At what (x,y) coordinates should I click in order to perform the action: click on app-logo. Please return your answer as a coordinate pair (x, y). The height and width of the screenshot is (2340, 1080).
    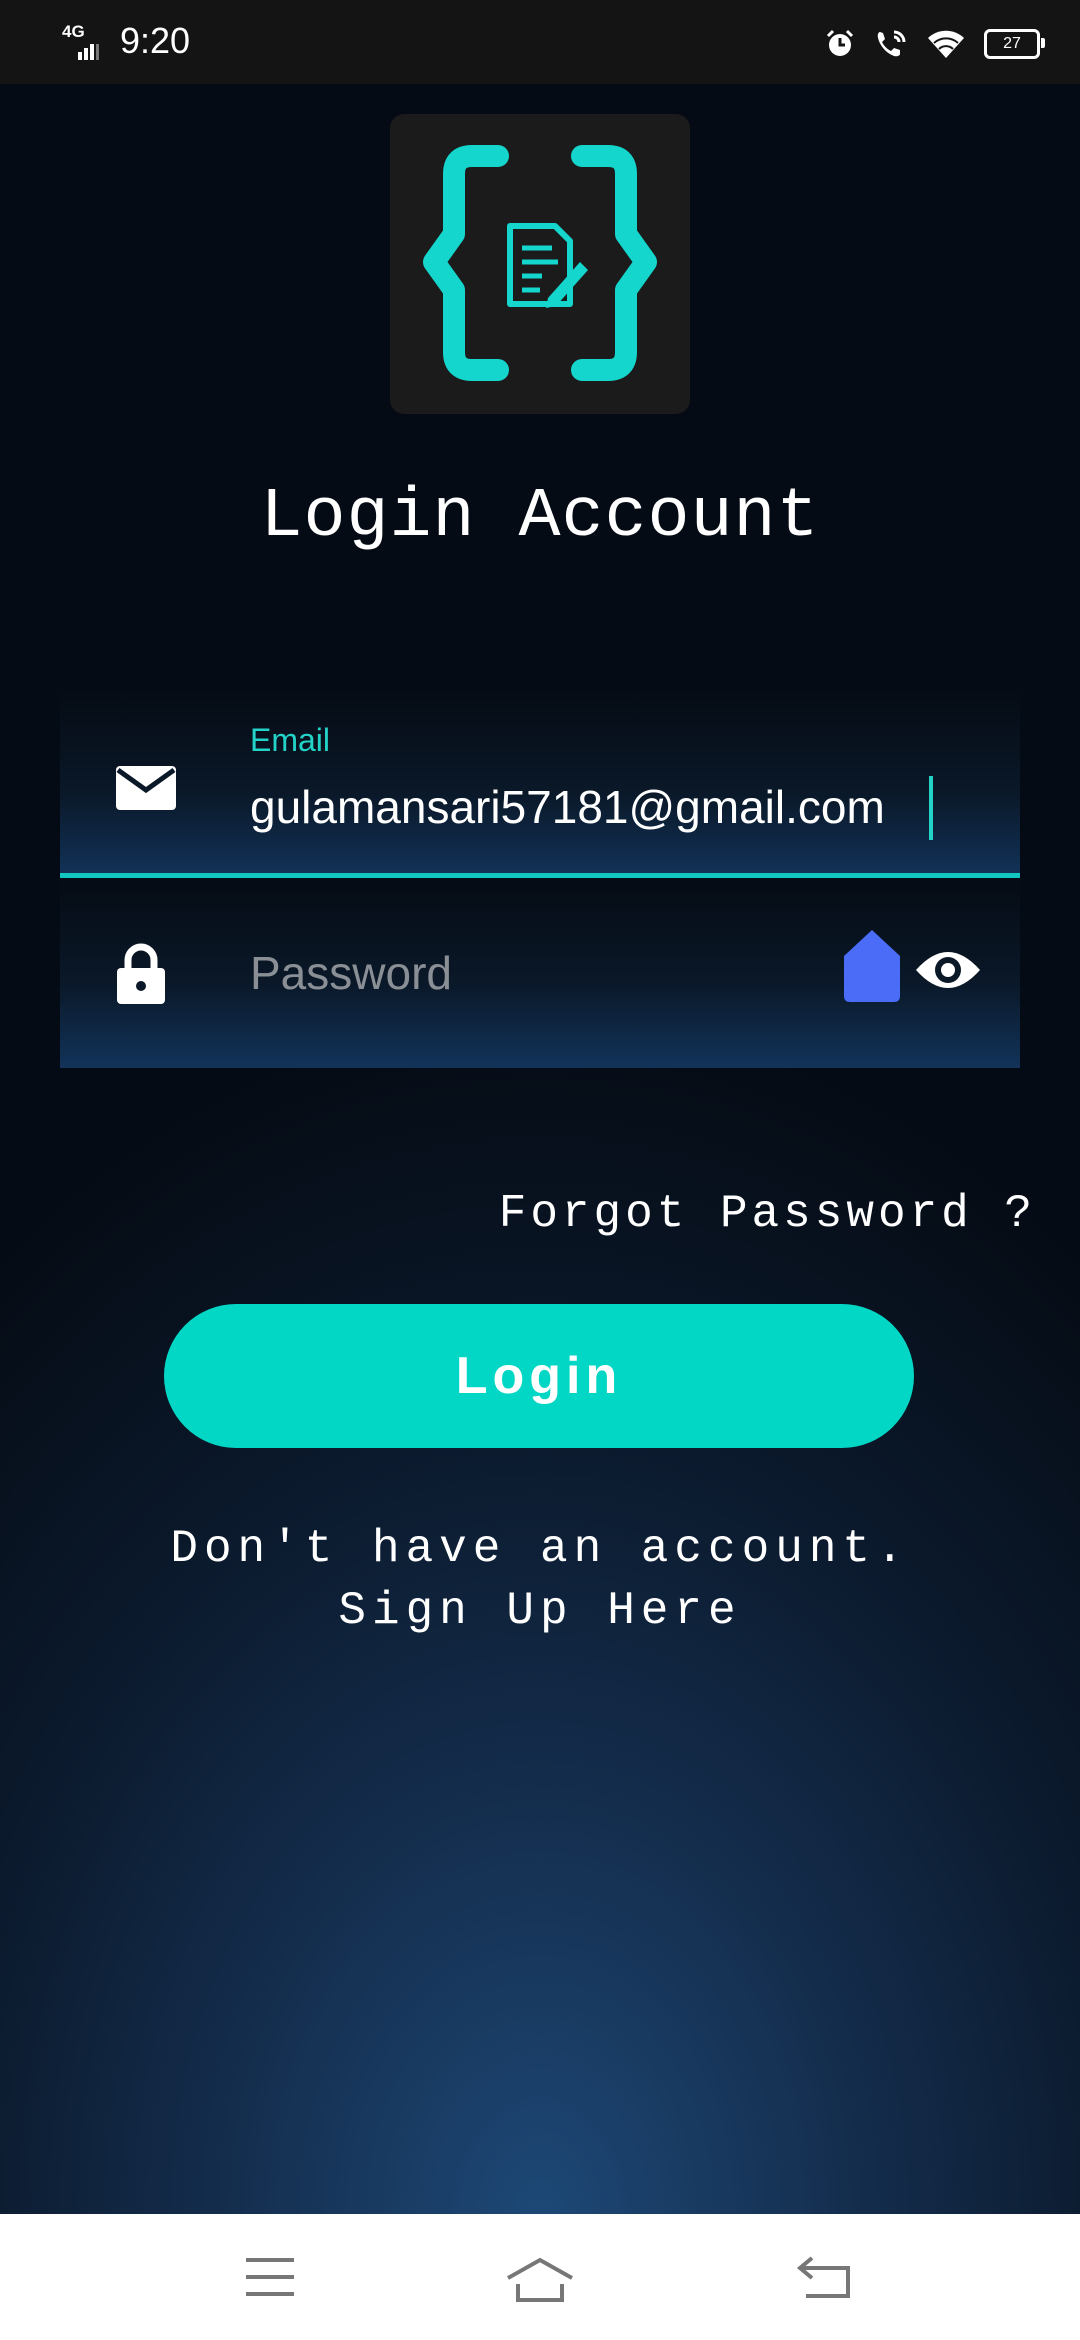
    Looking at the image, I should click on (540, 264).